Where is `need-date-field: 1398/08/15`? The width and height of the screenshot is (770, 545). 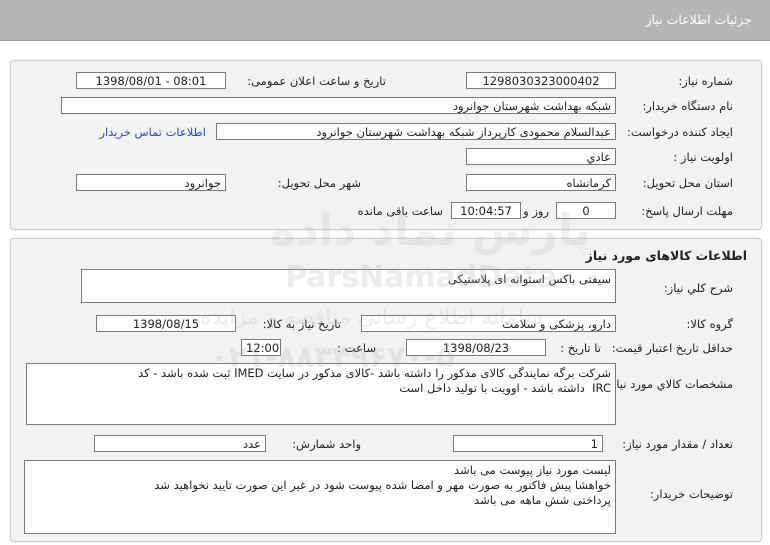 need-date-field: 1398/08/15 is located at coordinates (166, 323).